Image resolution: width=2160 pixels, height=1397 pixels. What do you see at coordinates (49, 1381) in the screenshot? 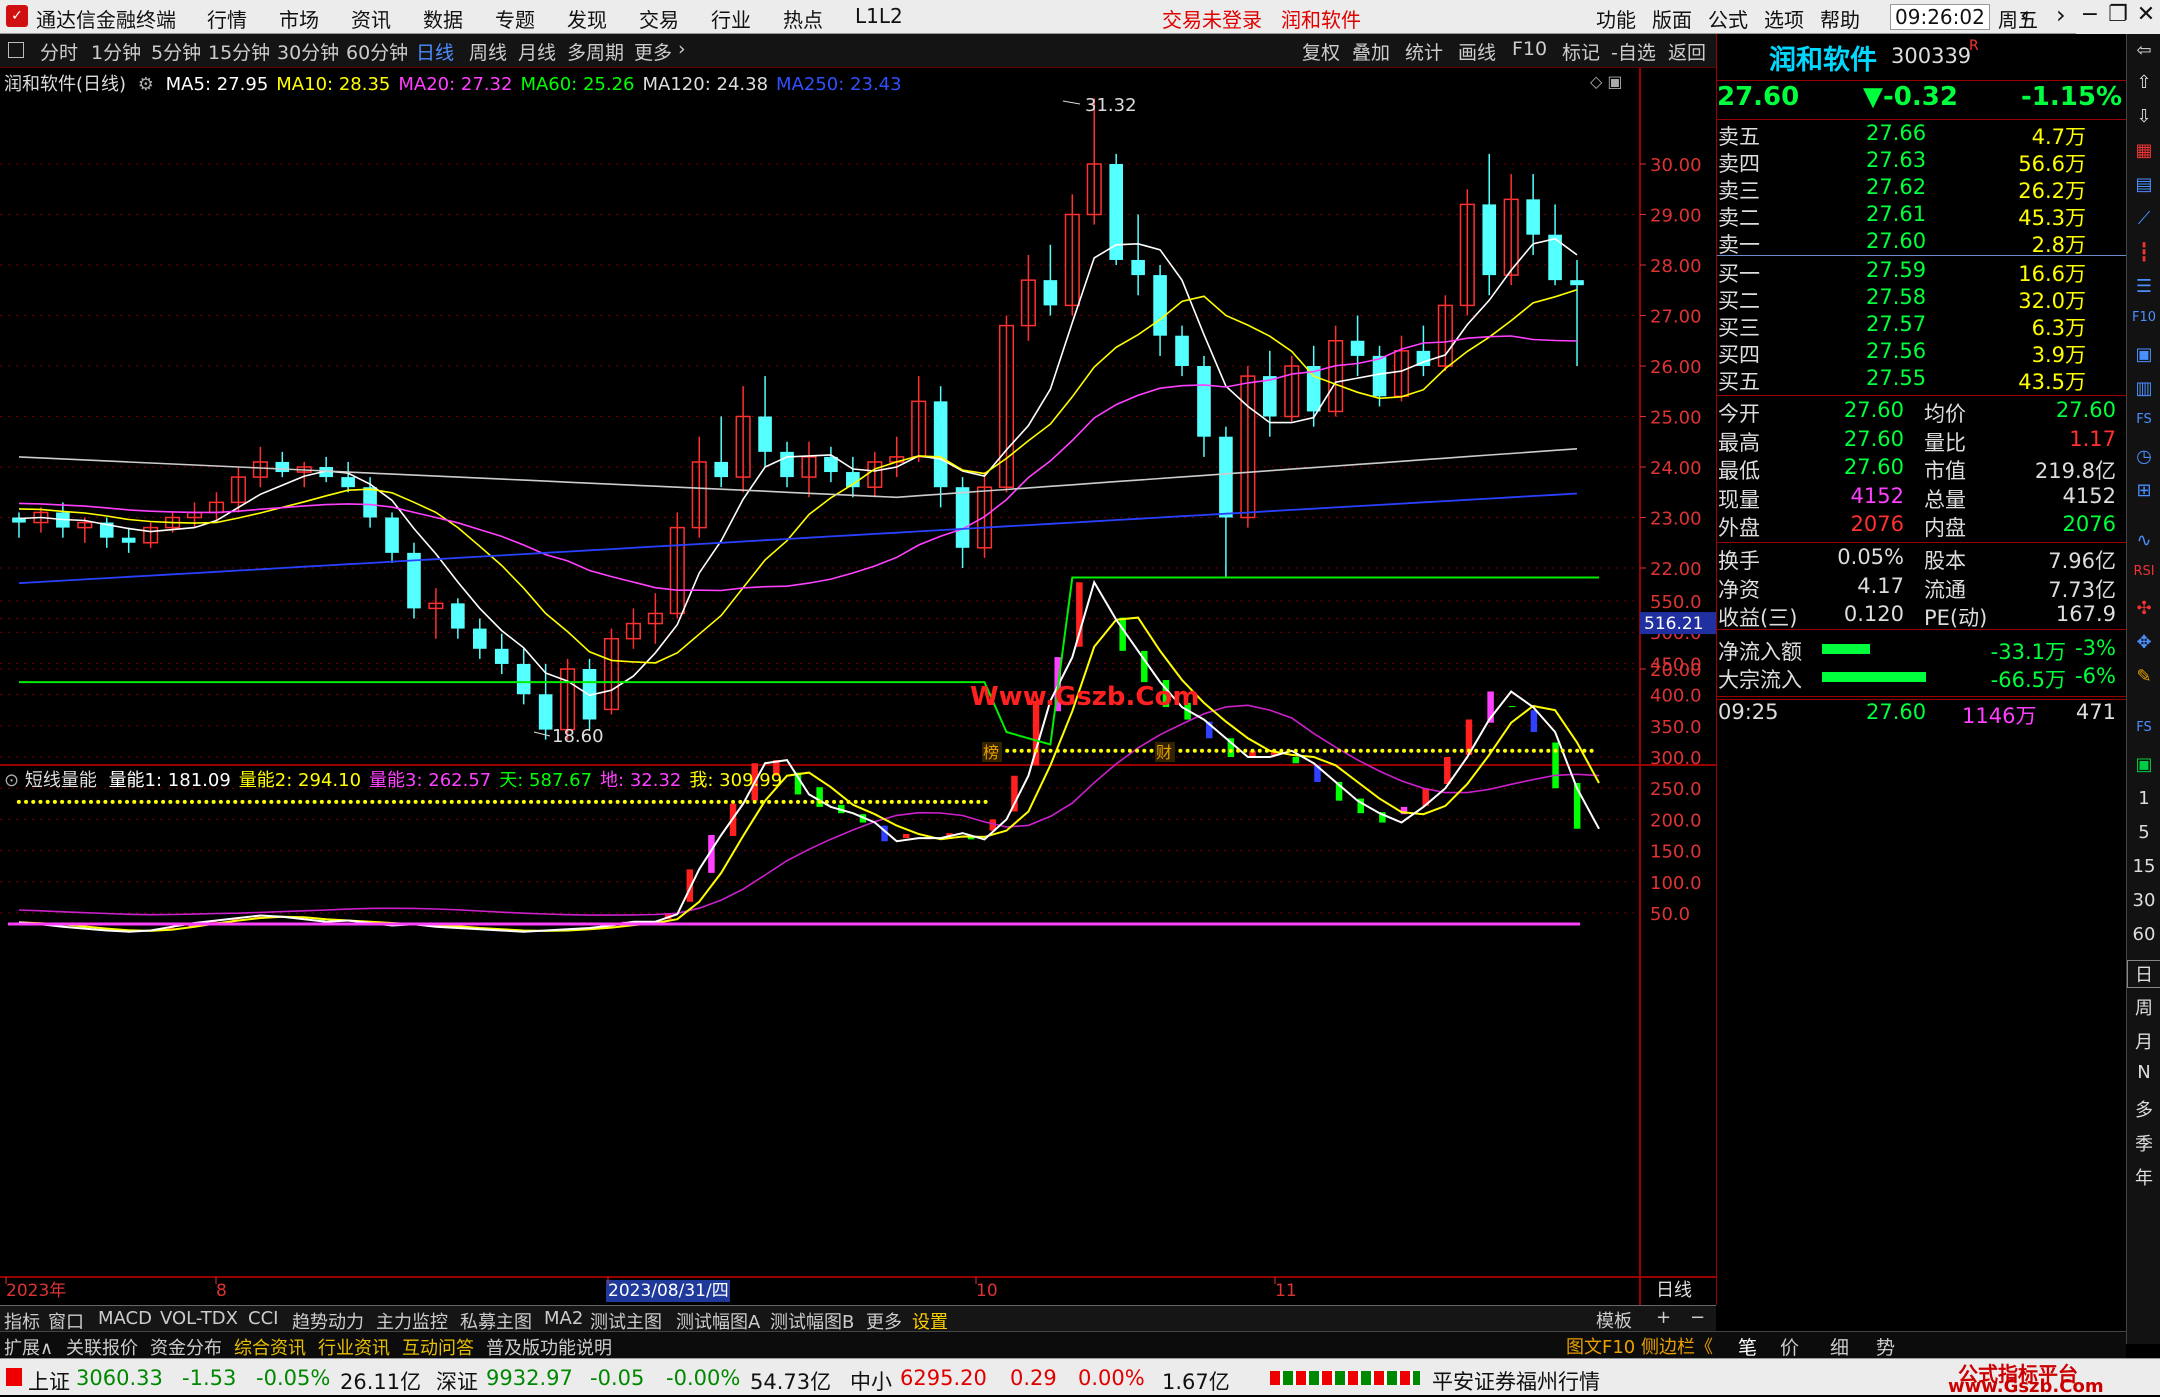
I see `sh-label: 上证` at bounding box center [49, 1381].